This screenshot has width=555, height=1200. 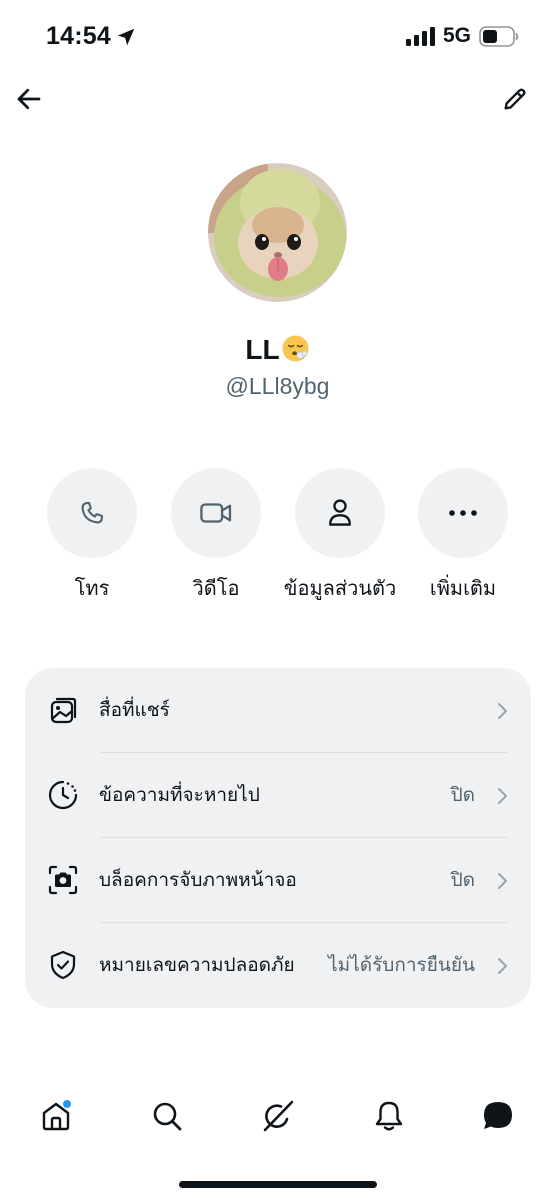 What do you see at coordinates (401, 965) in the screenshot?
I see `safety-number-value: ไม่ได้รับการยืนยัน` at bounding box center [401, 965].